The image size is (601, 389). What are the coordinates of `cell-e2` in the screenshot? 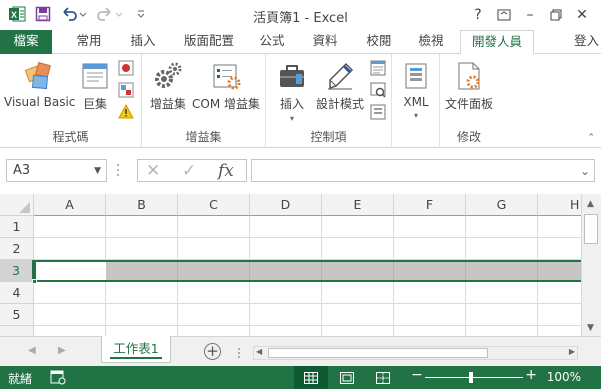 It's located at (358, 249).